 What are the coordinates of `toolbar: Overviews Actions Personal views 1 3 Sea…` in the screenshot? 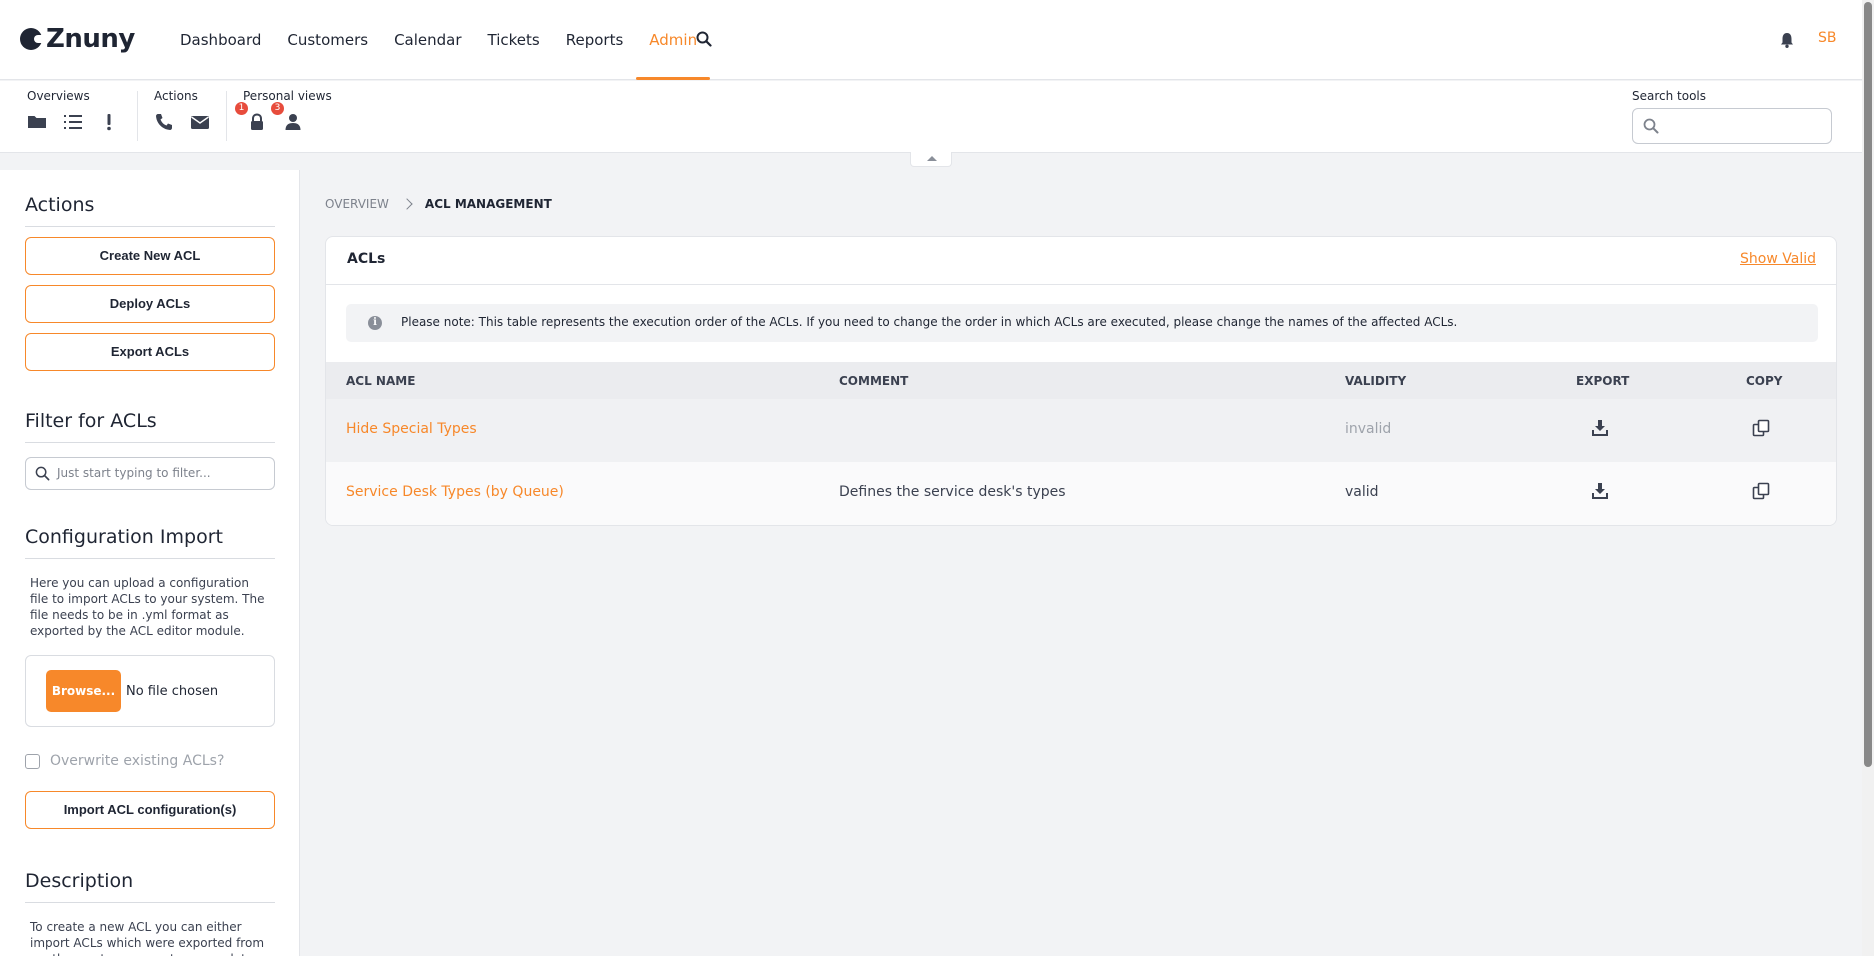 It's located at (931, 117).